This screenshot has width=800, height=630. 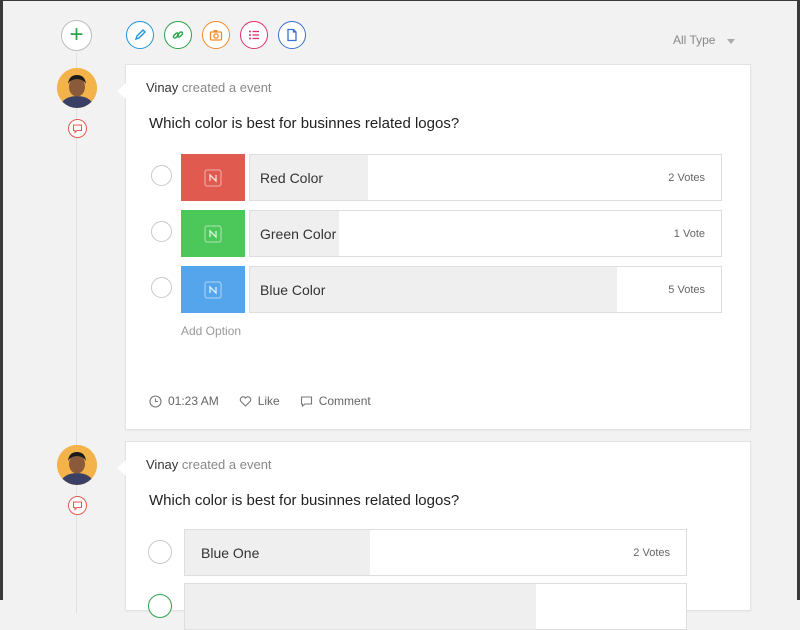 I want to click on poll-option, so click(x=435, y=606).